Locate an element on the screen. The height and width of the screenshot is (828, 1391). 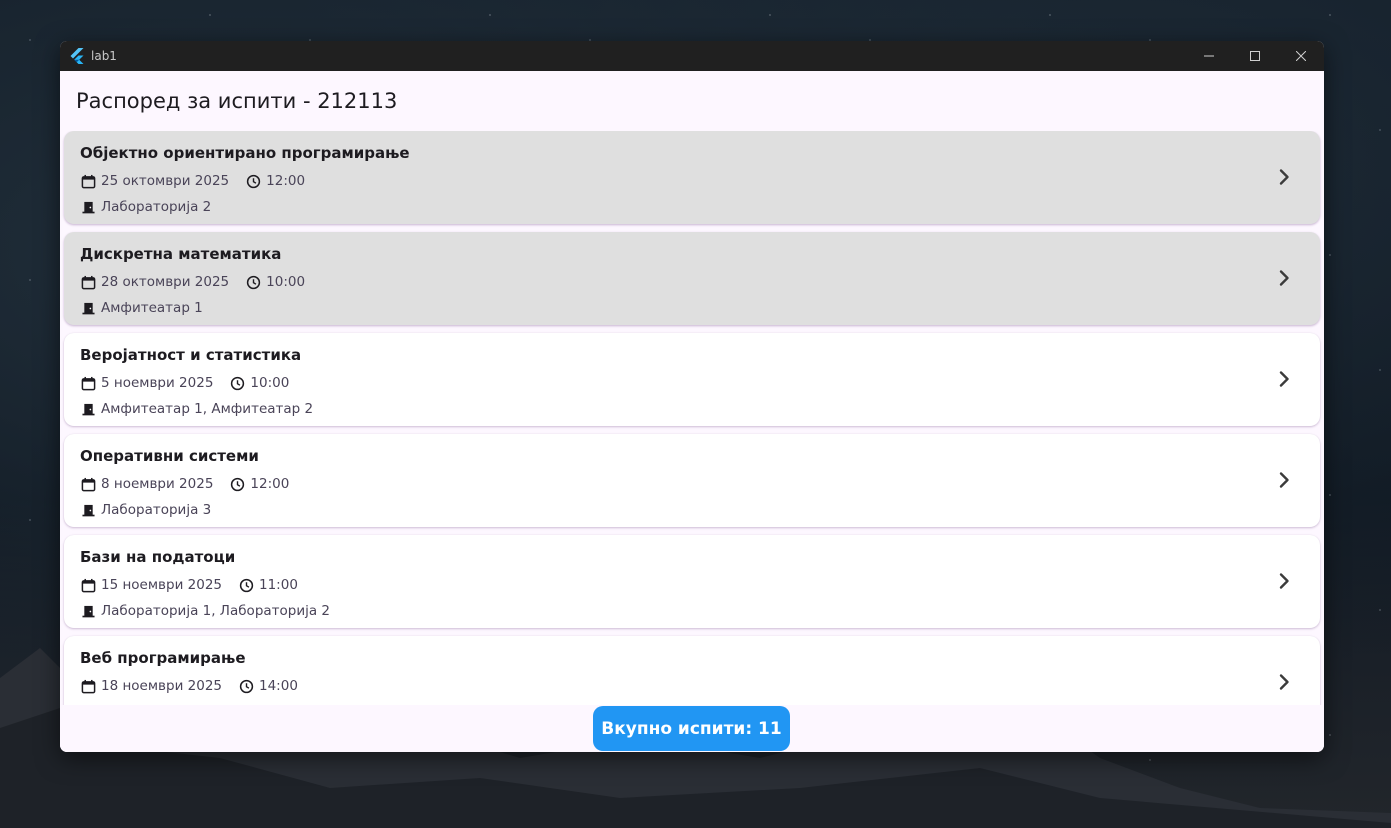
exam-title: Објектно ориентирано програмирање is located at coordinates (245, 153).